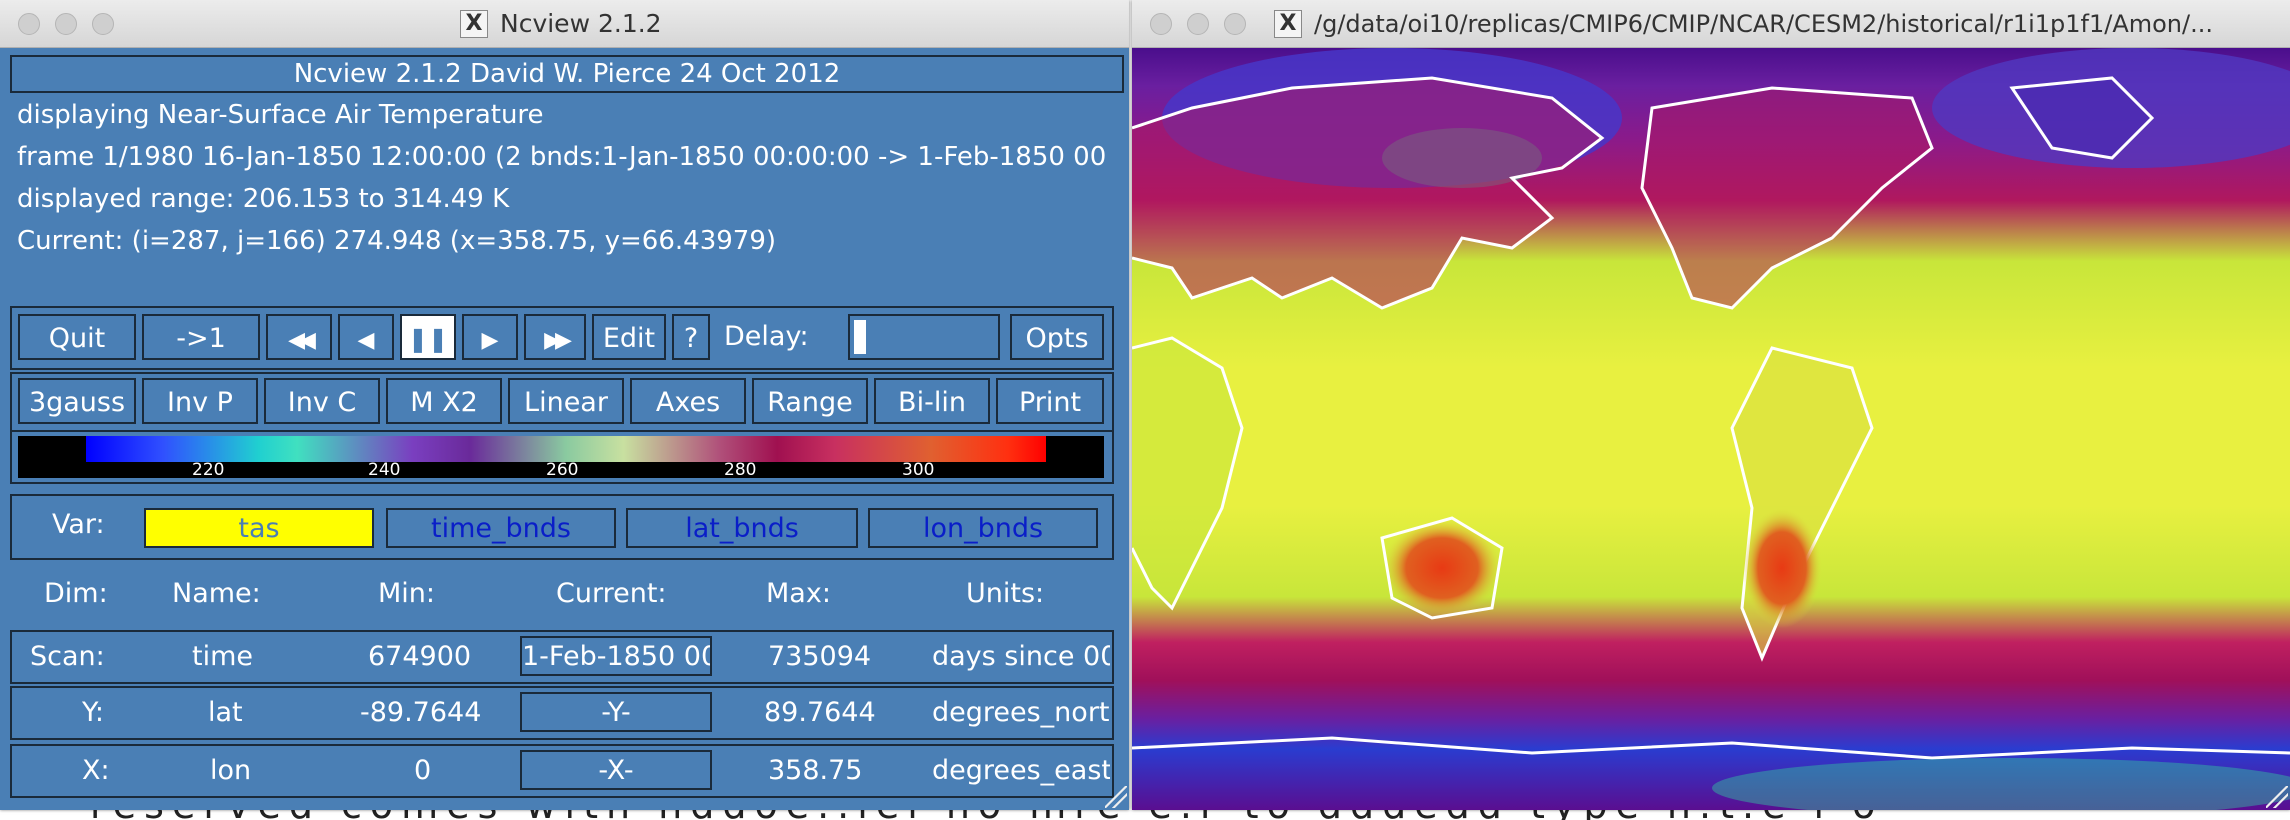  Describe the element at coordinates (558, 340) in the screenshot. I see `fast-forward-icon: ▶▶` at that location.